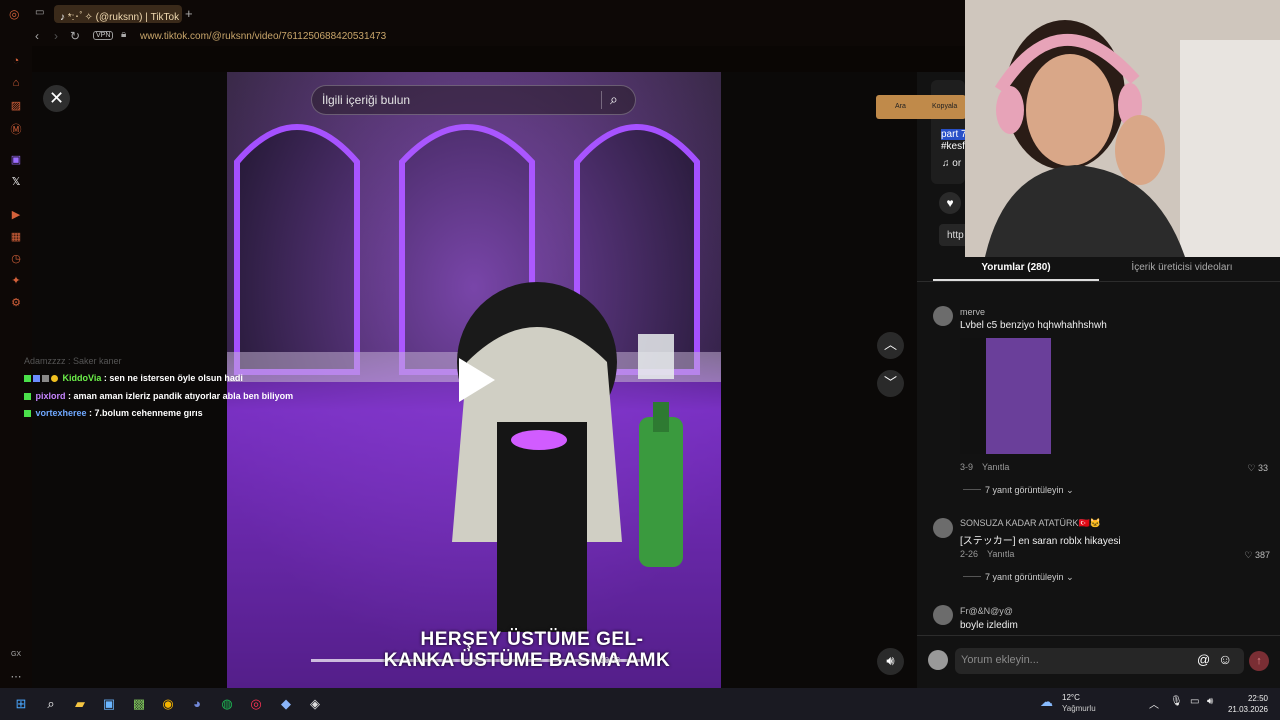 This screenshot has height=720, width=1280. Describe the element at coordinates (16, 214) in the screenshot. I see `sidebar-player-icon: ▶` at that location.